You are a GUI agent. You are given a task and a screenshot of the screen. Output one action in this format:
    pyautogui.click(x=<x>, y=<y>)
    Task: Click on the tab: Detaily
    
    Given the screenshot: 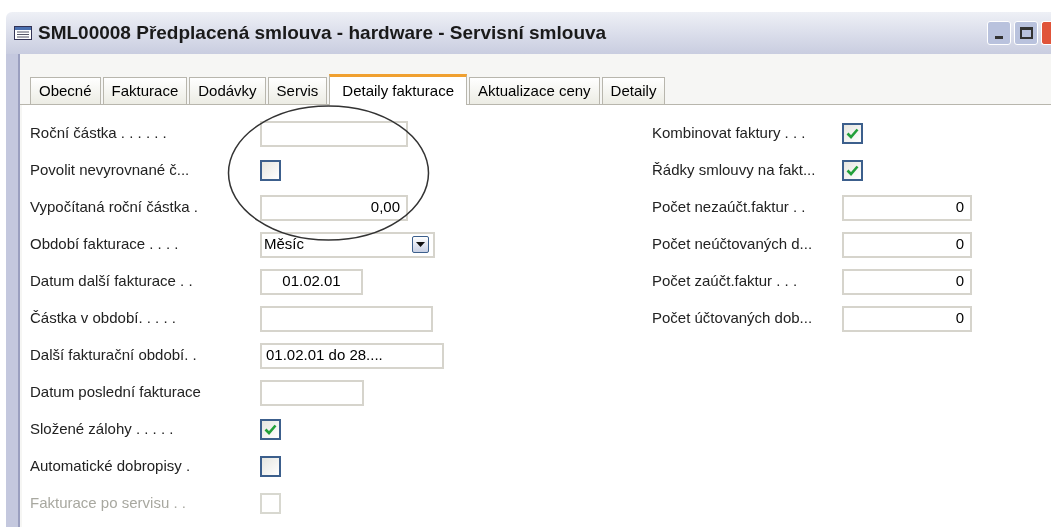 What is the action you would take?
    pyautogui.click(x=633, y=90)
    